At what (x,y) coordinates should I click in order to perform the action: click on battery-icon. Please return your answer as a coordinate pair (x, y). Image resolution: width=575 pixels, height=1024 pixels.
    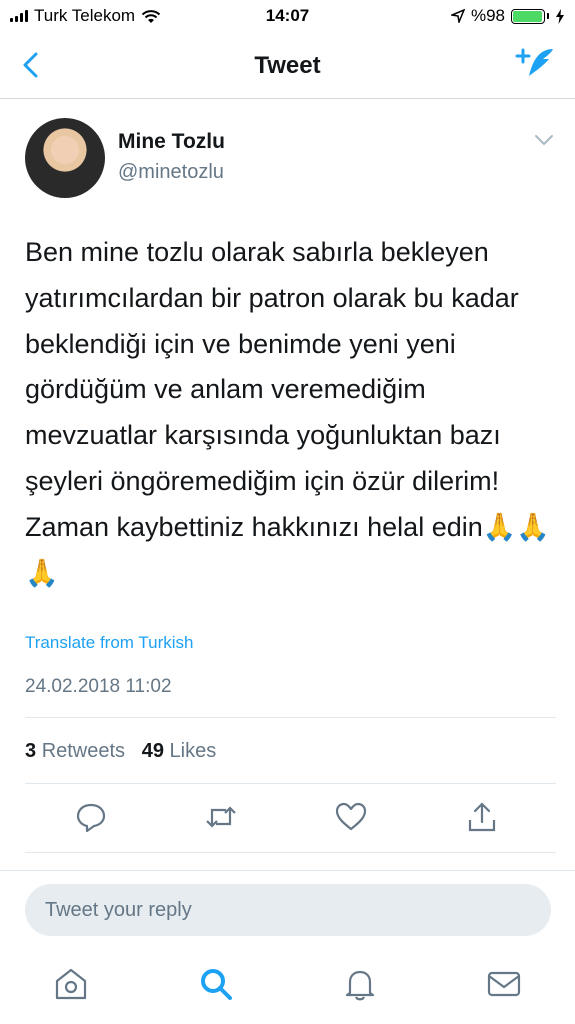
    Looking at the image, I should click on (528, 16).